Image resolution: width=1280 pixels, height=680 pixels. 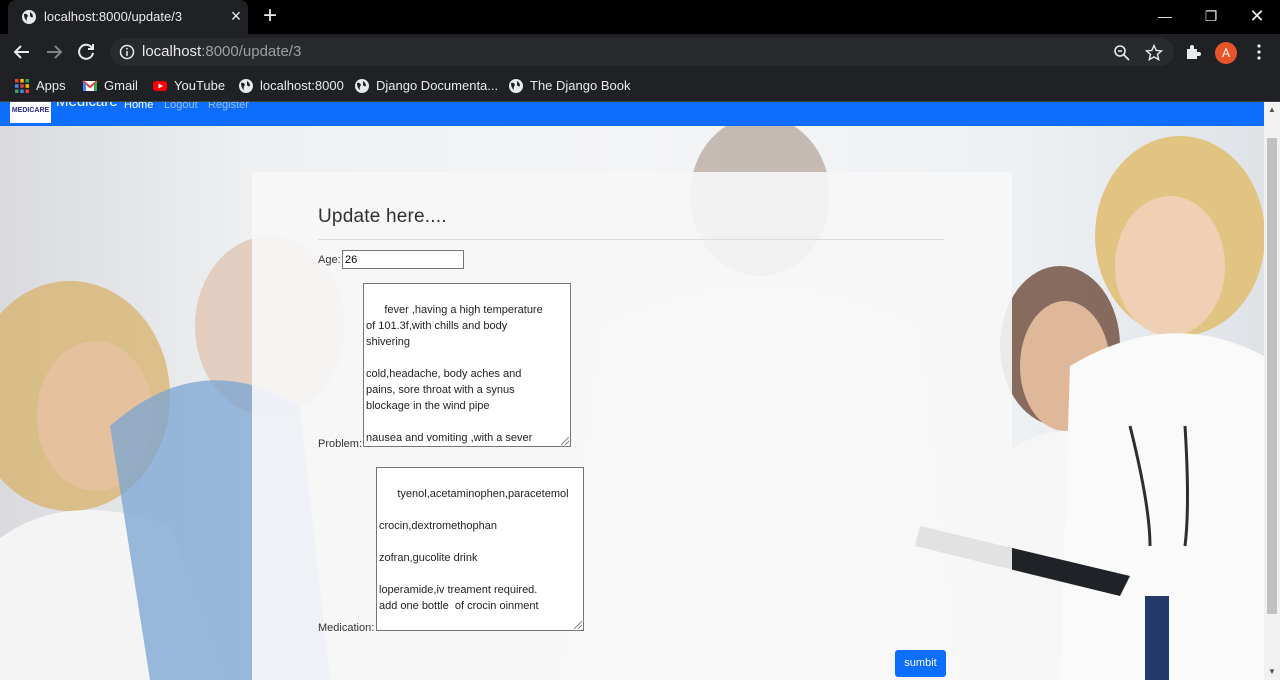 What do you see at coordinates (346, 628) in the screenshot?
I see `medication-label: Medication:` at bounding box center [346, 628].